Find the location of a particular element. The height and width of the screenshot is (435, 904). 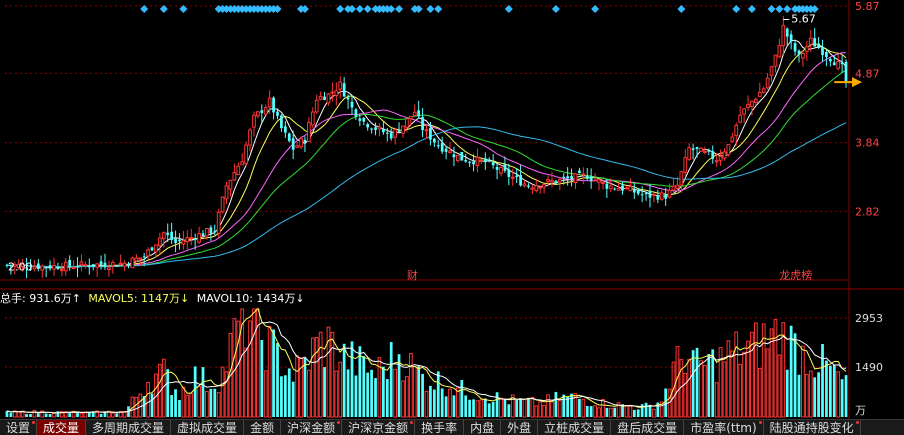

tab-3: 虚拟成交量 is located at coordinates (208, 427).